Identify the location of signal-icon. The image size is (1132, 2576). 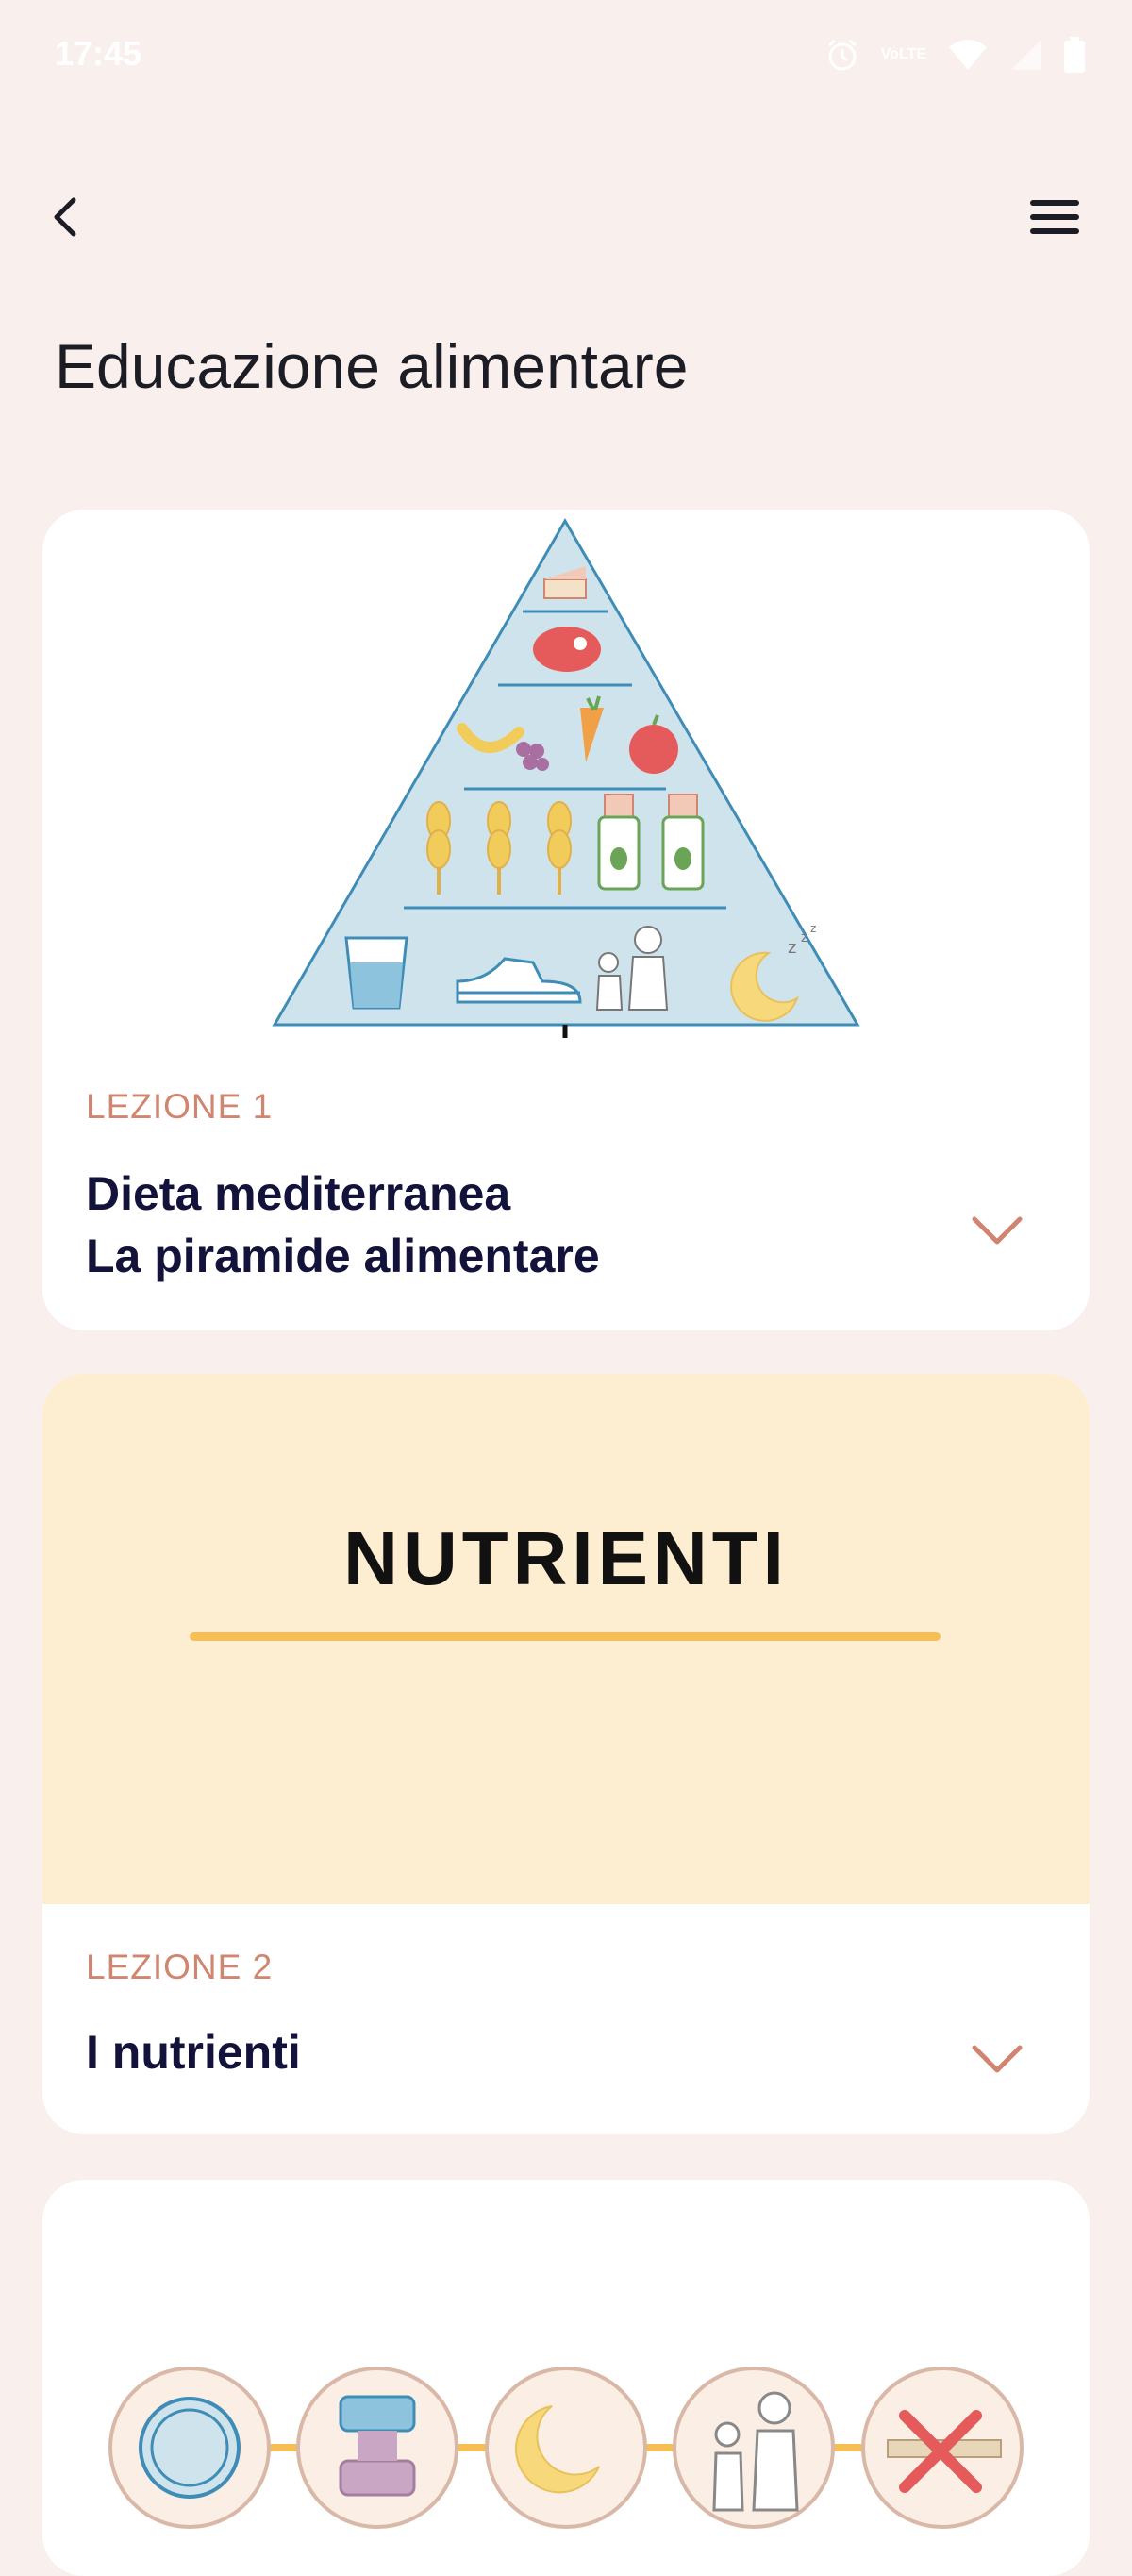
(1026, 55).